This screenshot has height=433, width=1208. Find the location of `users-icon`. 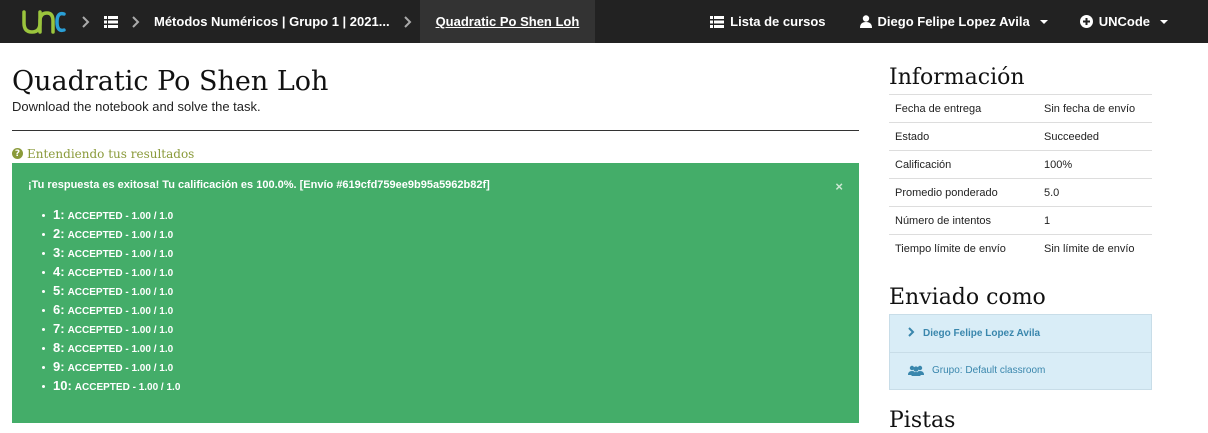

users-icon is located at coordinates (916, 370).